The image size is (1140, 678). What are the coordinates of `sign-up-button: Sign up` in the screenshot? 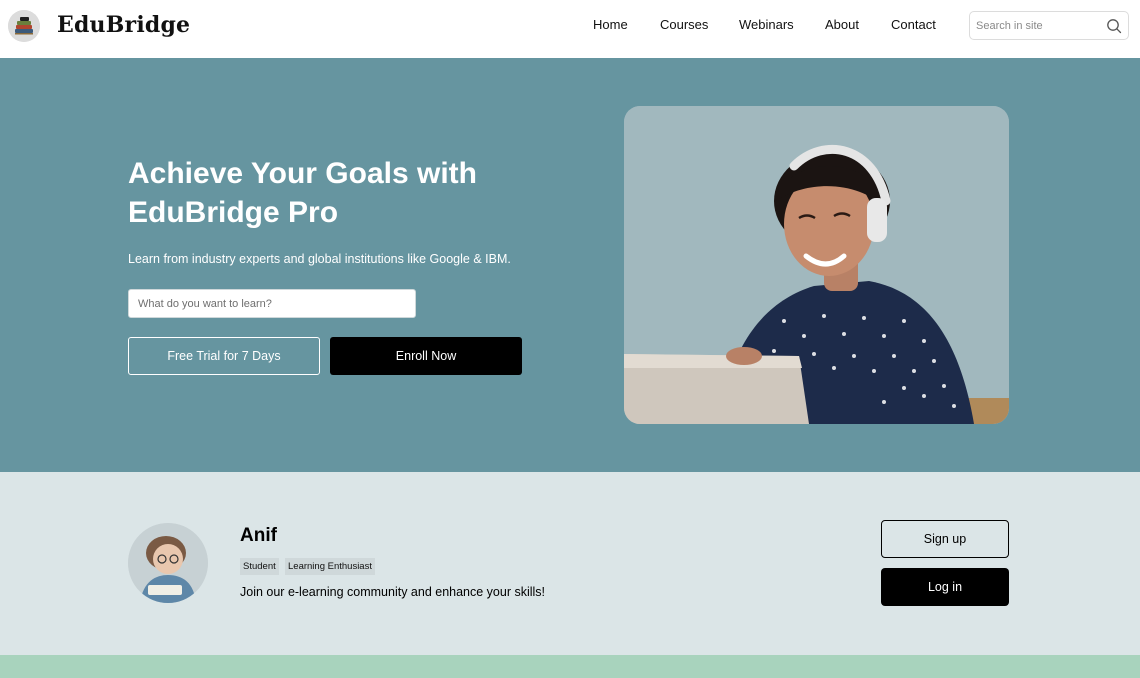 It's located at (945, 539).